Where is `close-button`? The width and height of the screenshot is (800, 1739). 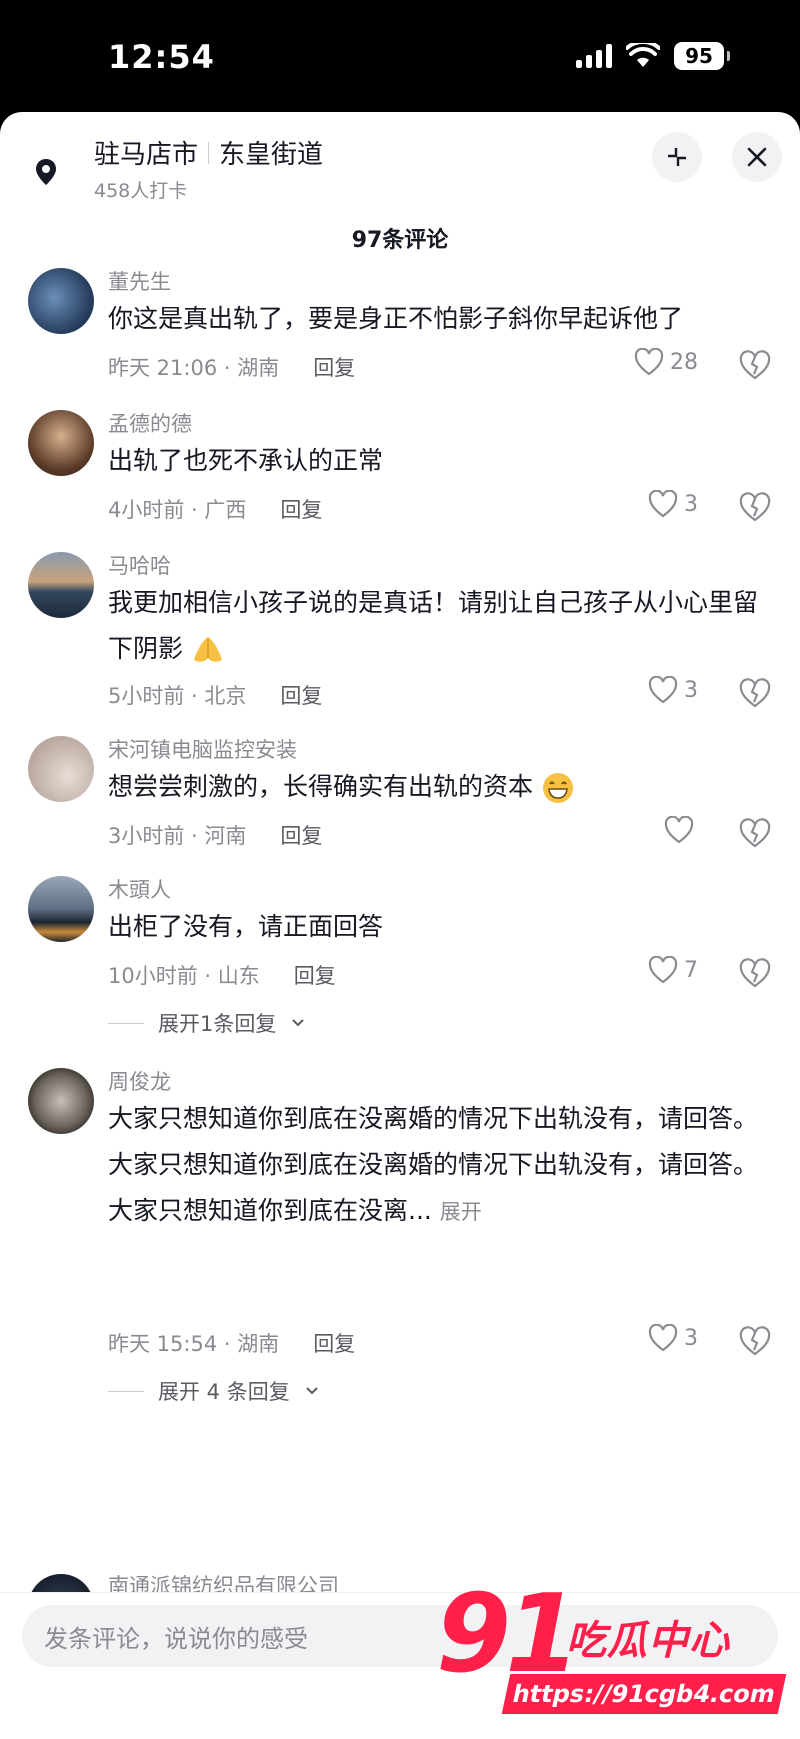 close-button is located at coordinates (757, 157).